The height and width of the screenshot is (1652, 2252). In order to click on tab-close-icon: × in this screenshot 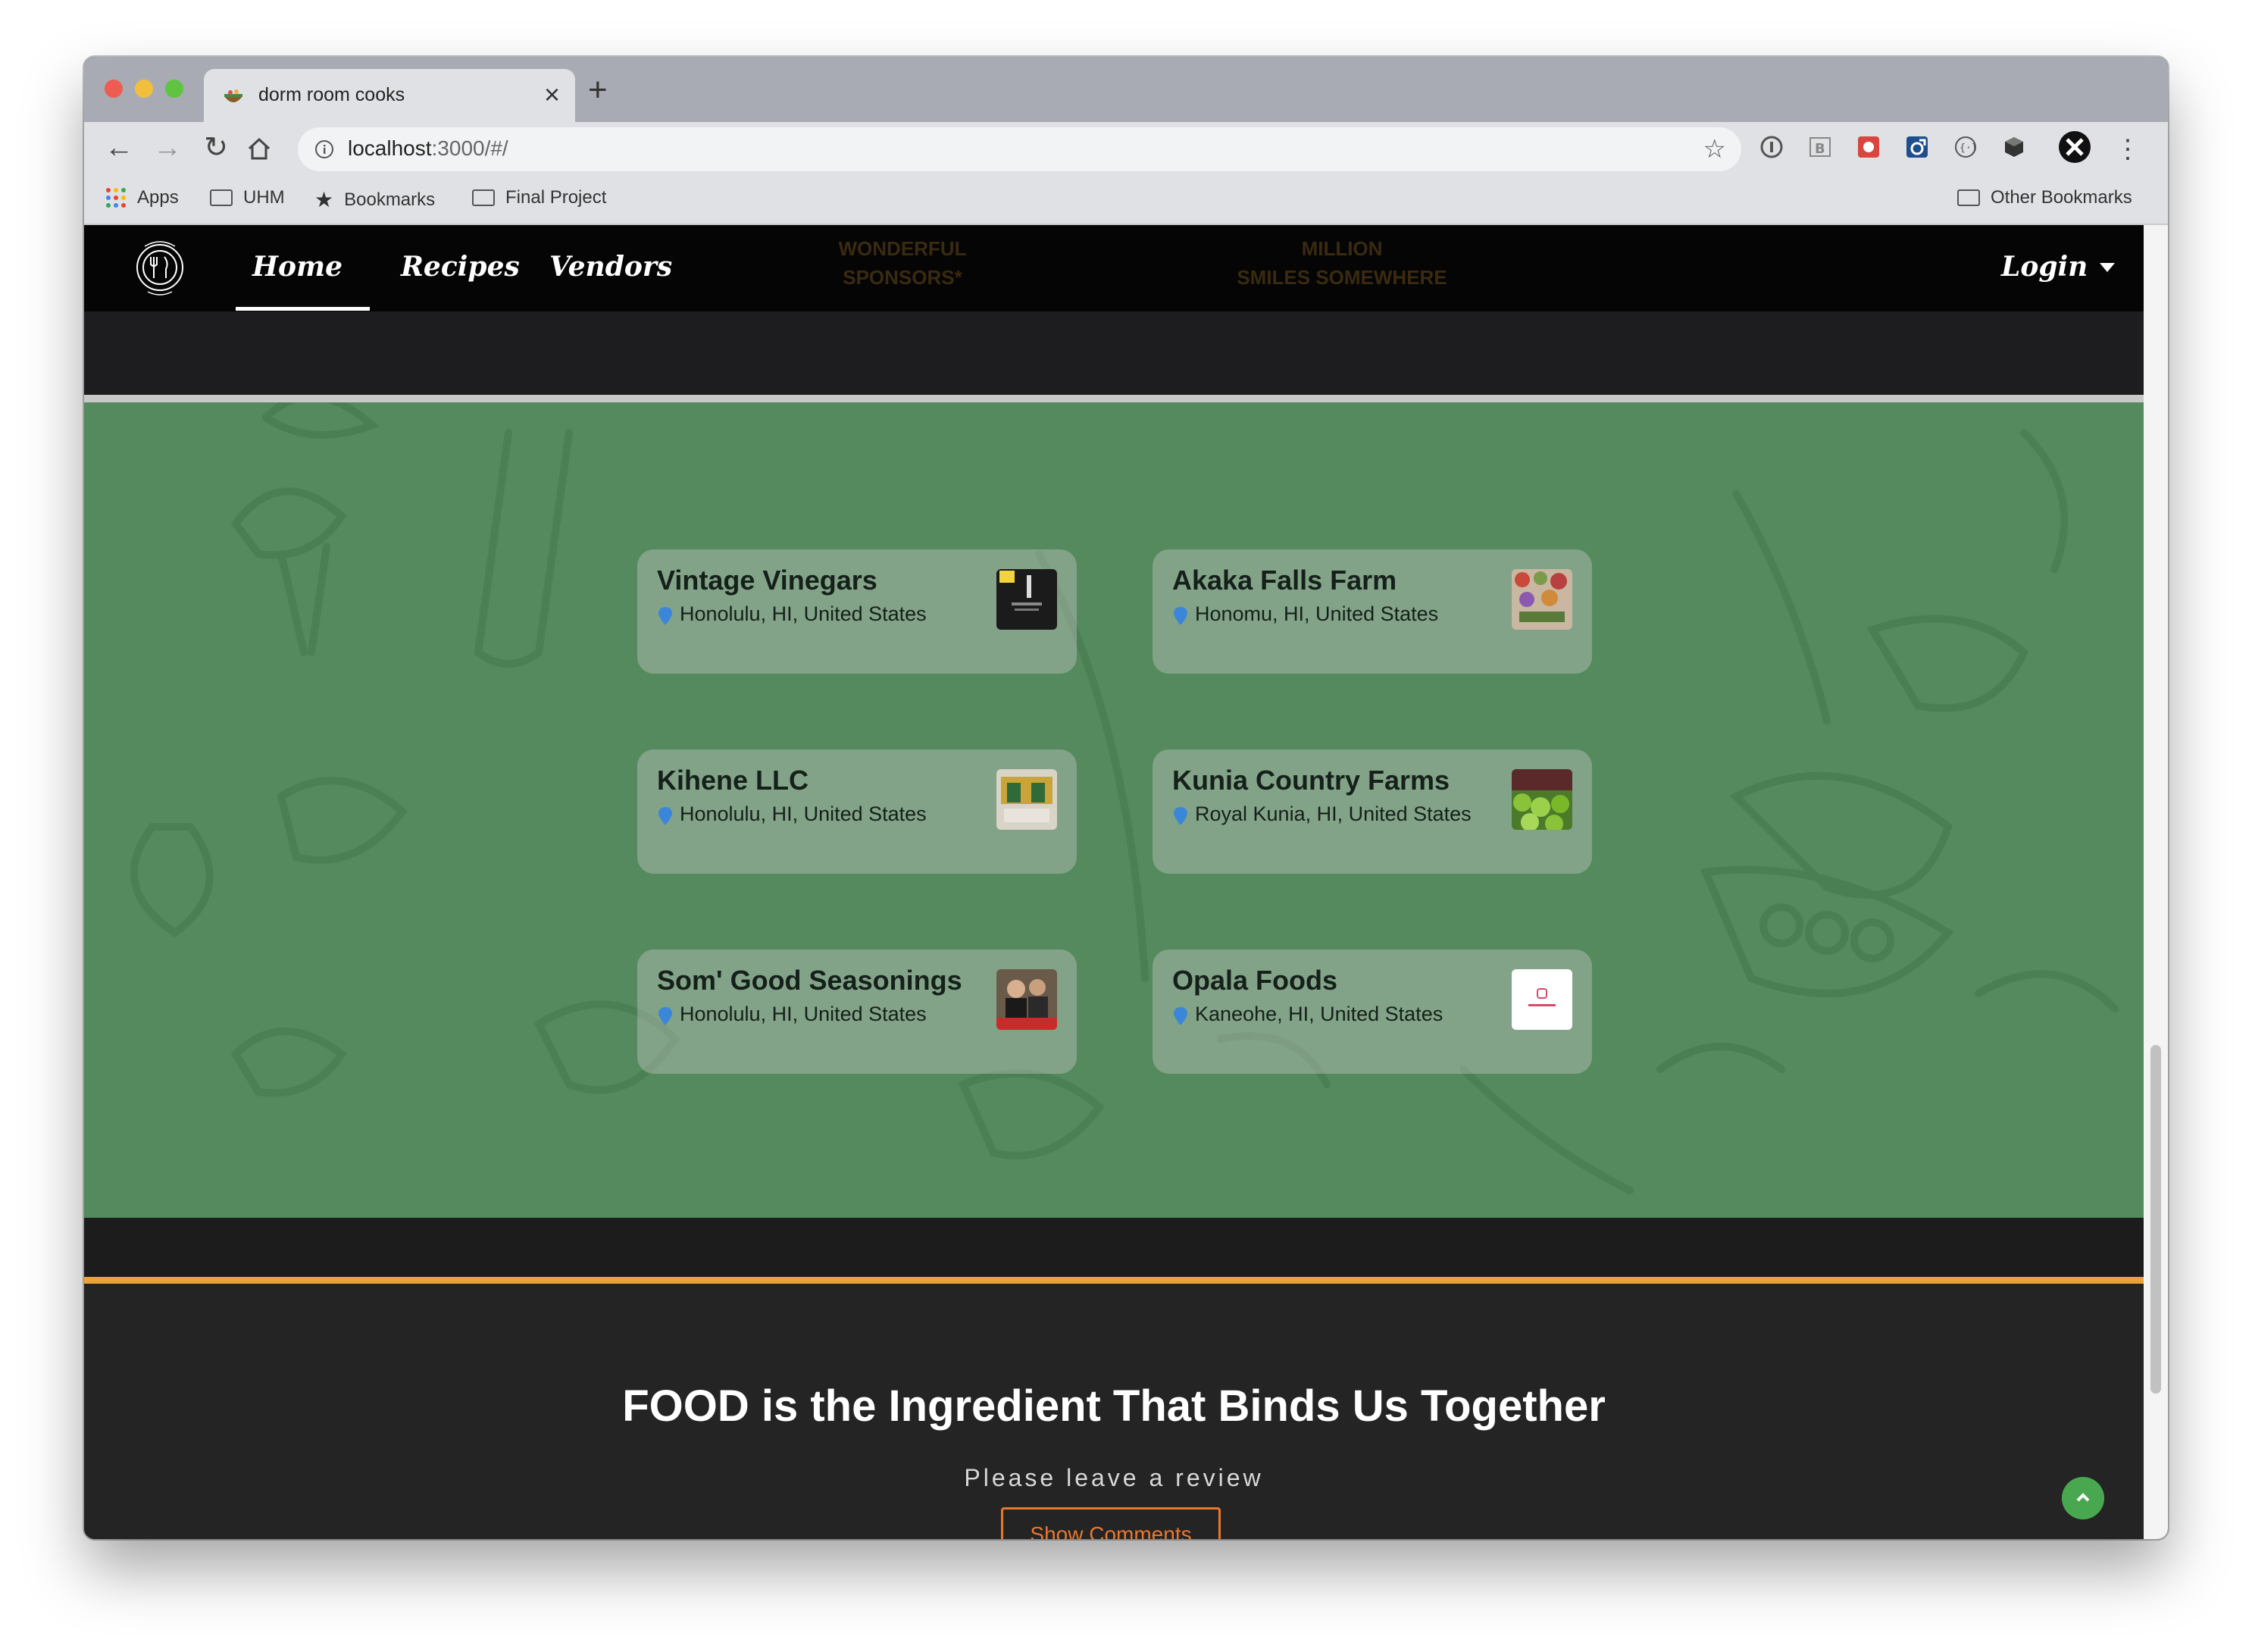, I will do `click(552, 95)`.